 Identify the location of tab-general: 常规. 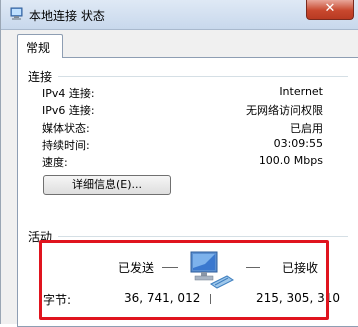
(40, 46).